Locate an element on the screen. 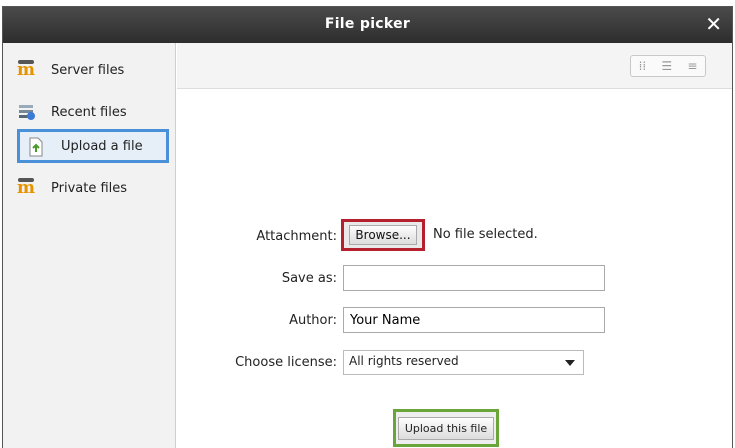  upload-button-label: Upload this file is located at coordinates (446, 428).